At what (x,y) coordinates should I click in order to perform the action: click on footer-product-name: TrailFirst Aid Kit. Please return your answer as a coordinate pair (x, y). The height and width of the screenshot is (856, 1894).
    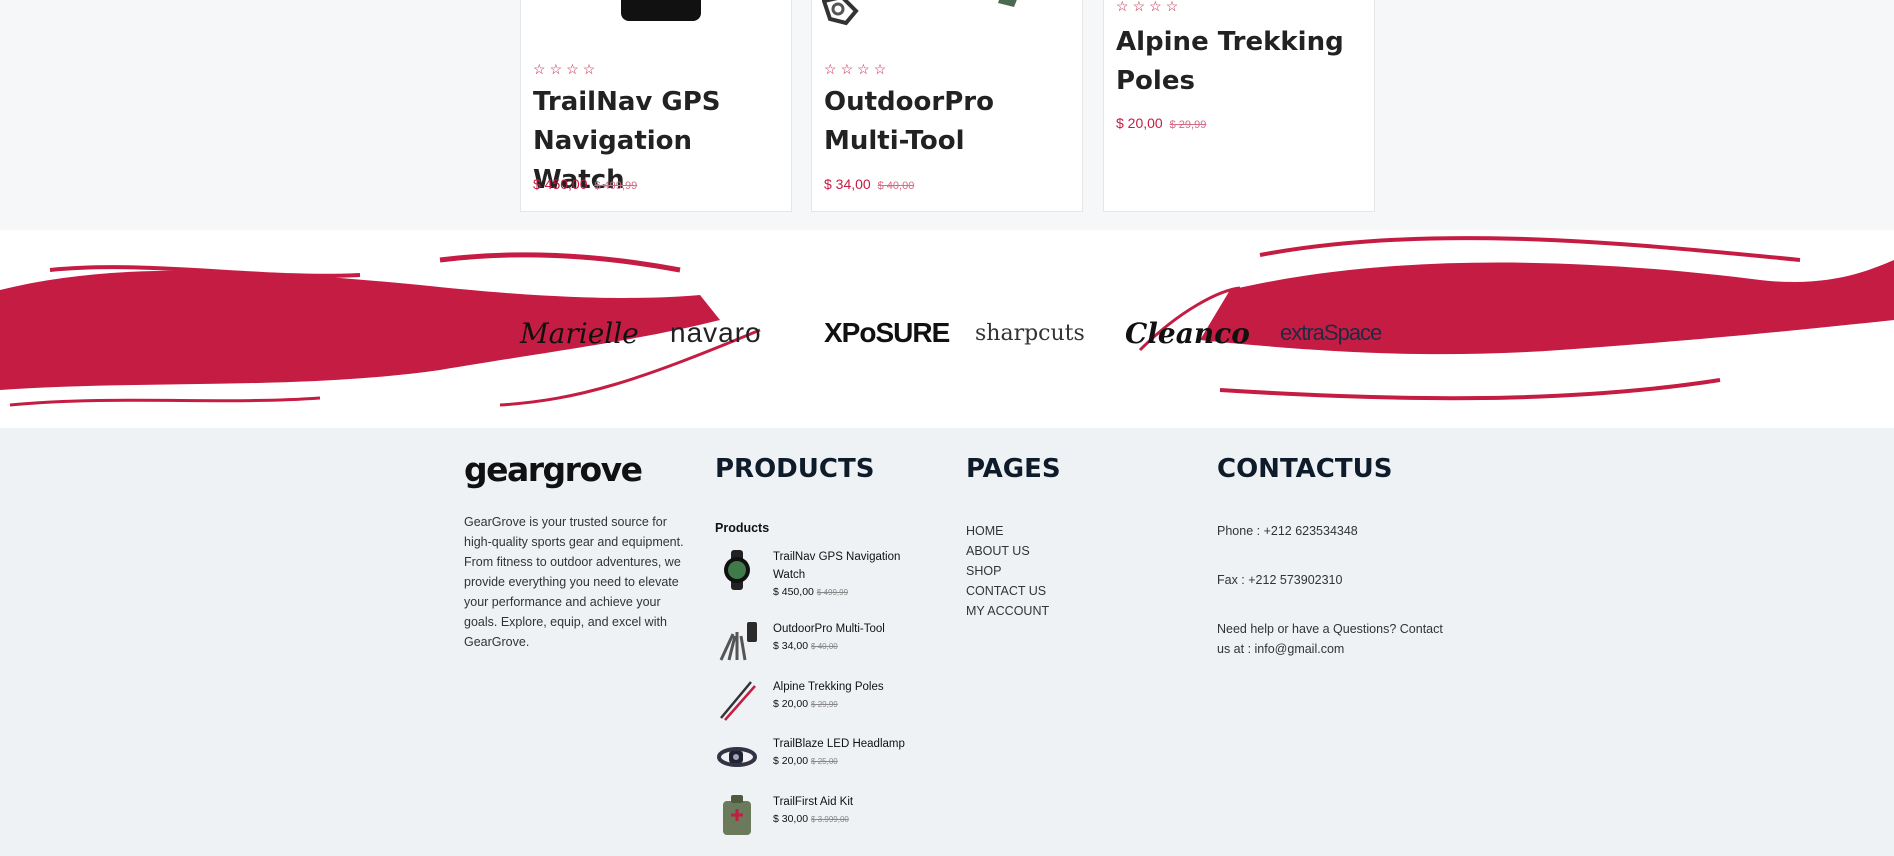
    Looking at the image, I should click on (843, 802).